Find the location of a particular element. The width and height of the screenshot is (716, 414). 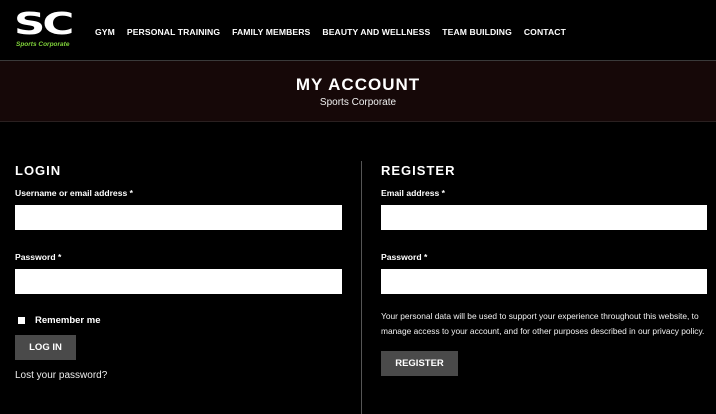

login-password-label: Password * is located at coordinates (178, 257).